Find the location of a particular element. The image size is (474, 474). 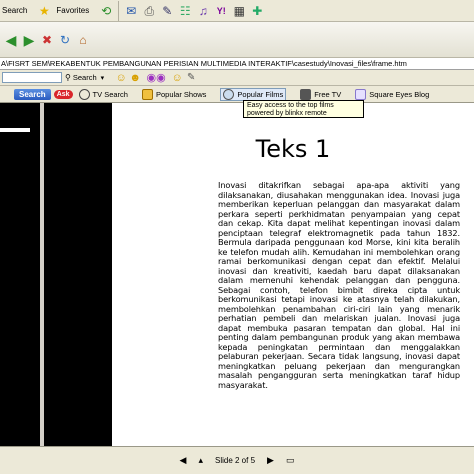

next-slide-icon: ▶ is located at coordinates (270, 460).